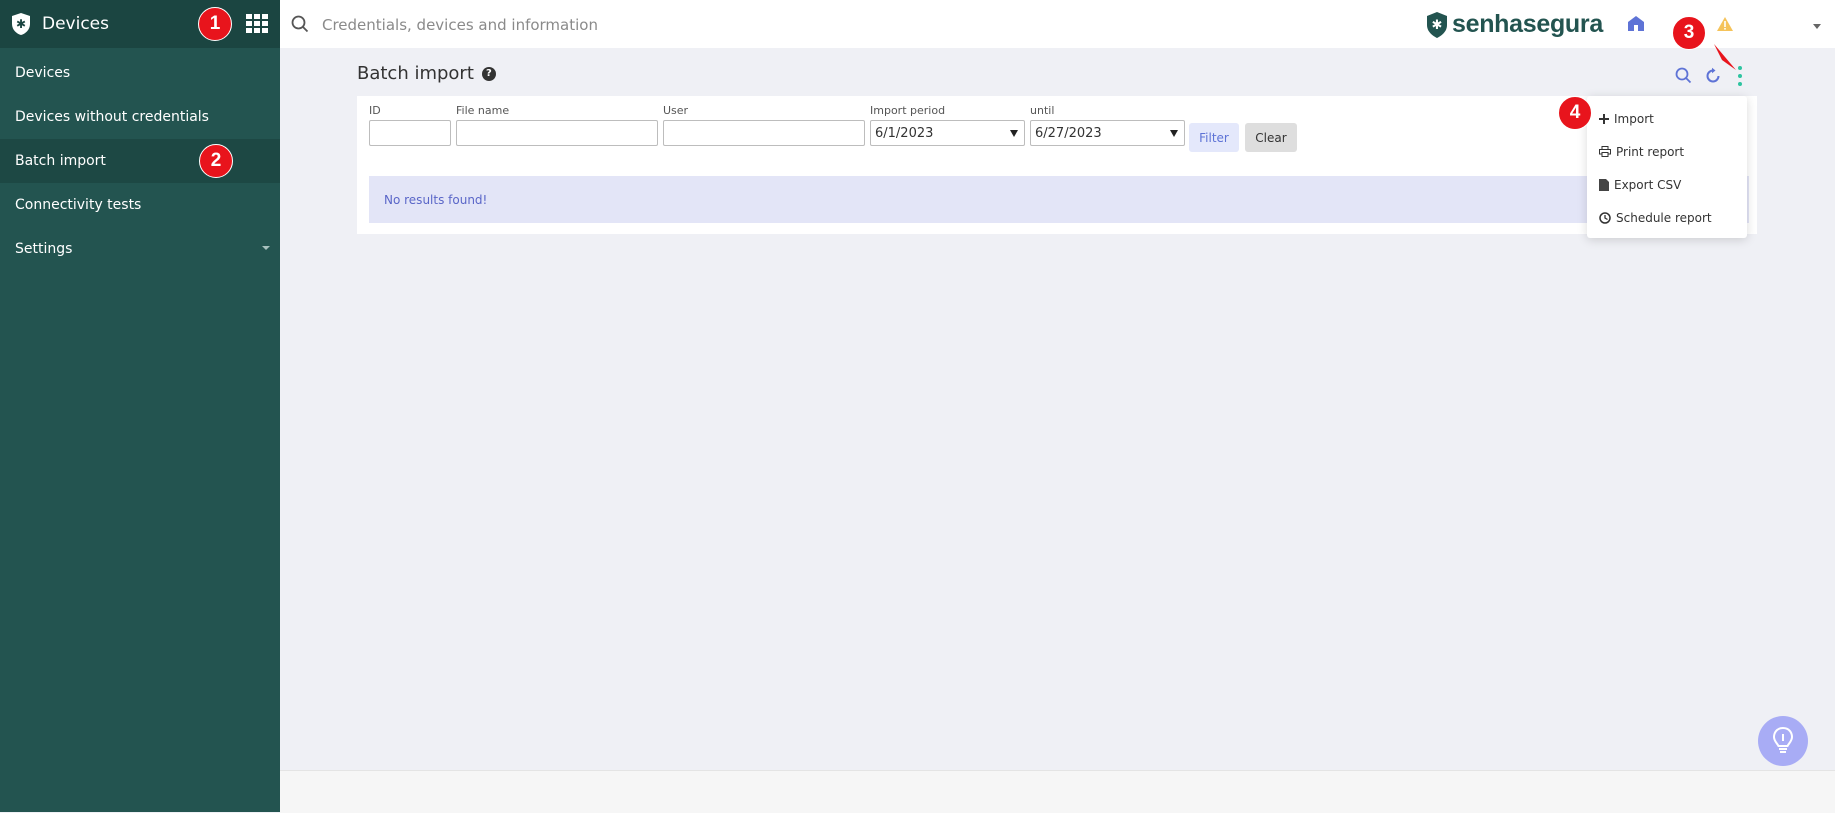  I want to click on warning-icon, so click(1725, 26).